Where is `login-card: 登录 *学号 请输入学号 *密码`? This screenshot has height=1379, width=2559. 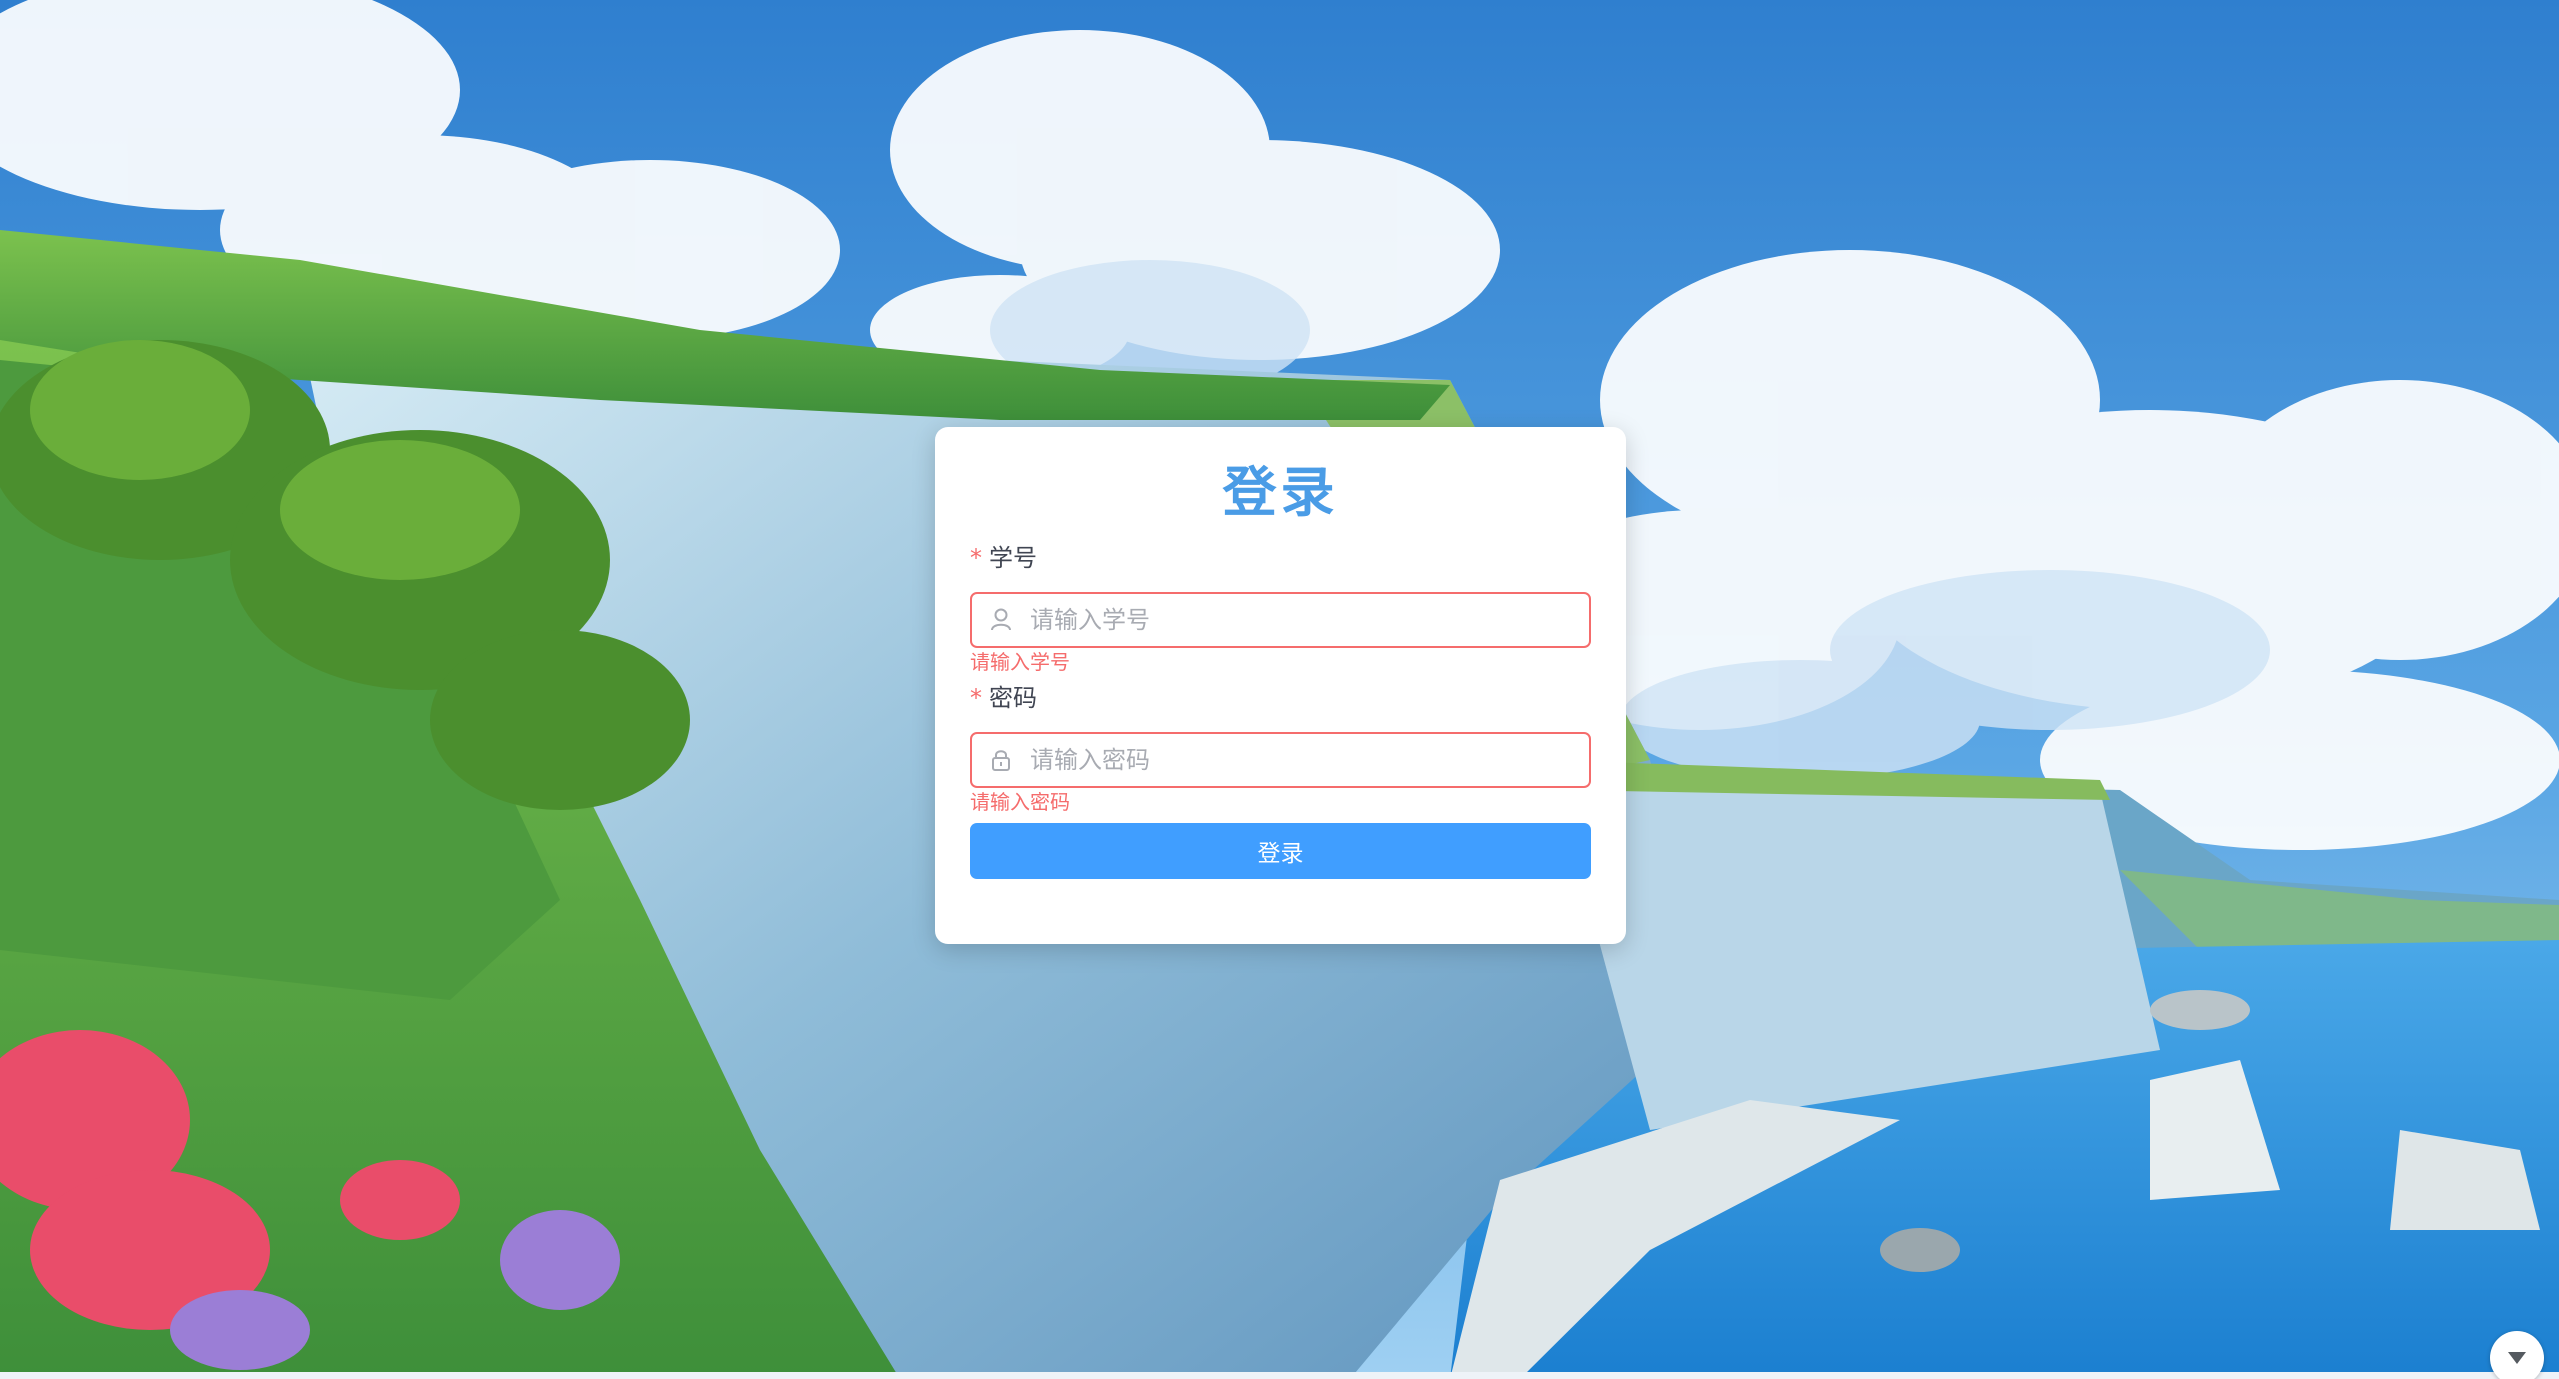
login-card: 登录 *学号 请输入学号 *密码 is located at coordinates (1280, 685).